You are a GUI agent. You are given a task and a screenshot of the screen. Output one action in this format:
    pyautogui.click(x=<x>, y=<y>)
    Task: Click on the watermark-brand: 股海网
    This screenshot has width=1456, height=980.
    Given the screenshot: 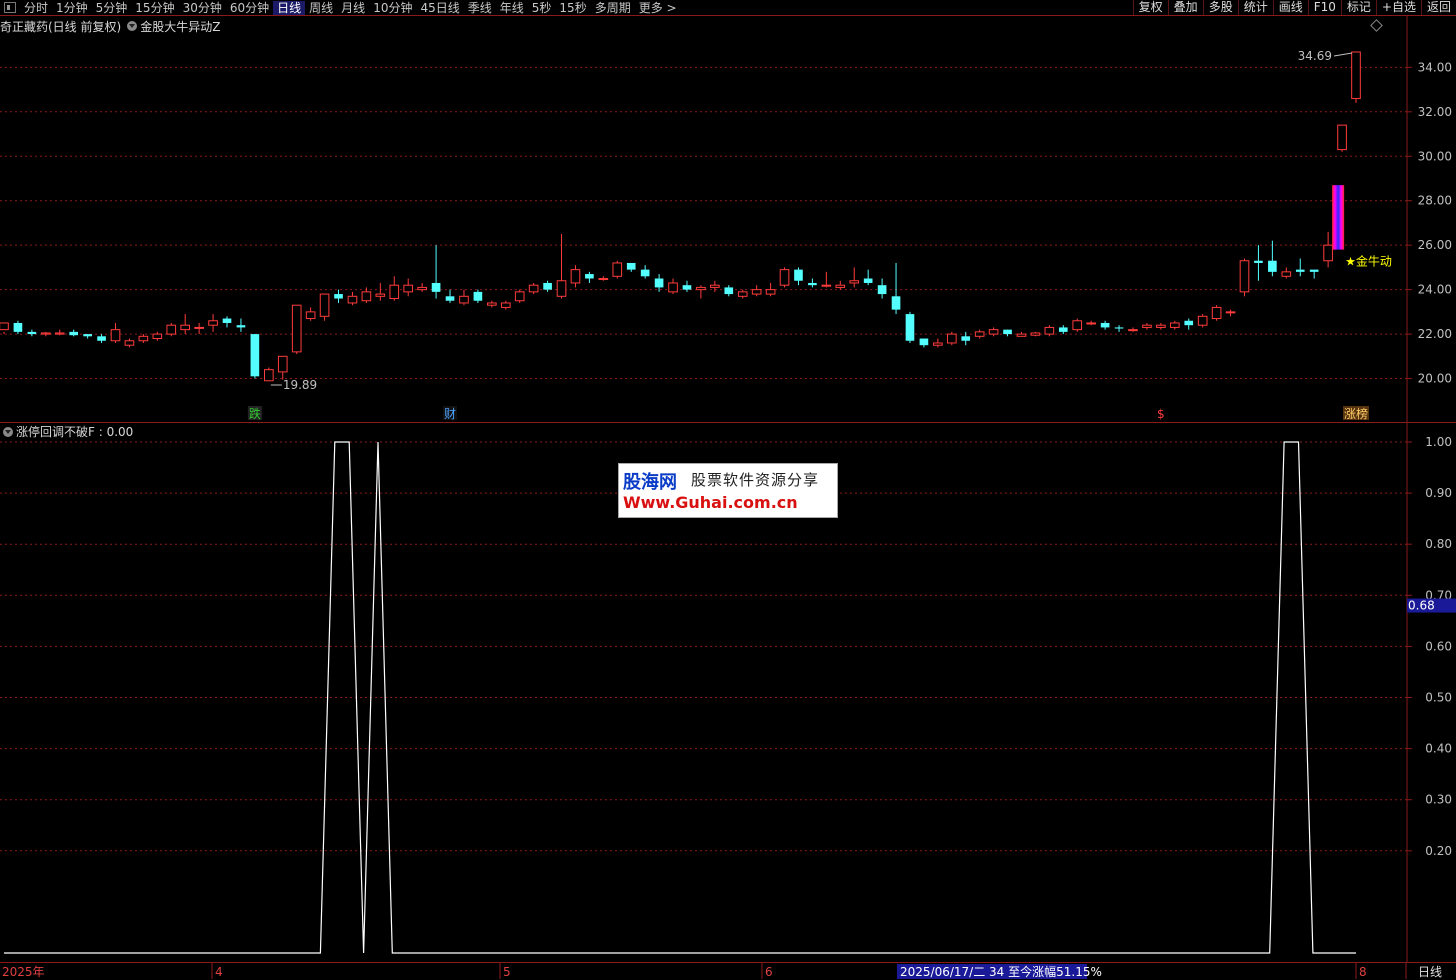 What is the action you would take?
    pyautogui.click(x=650, y=482)
    